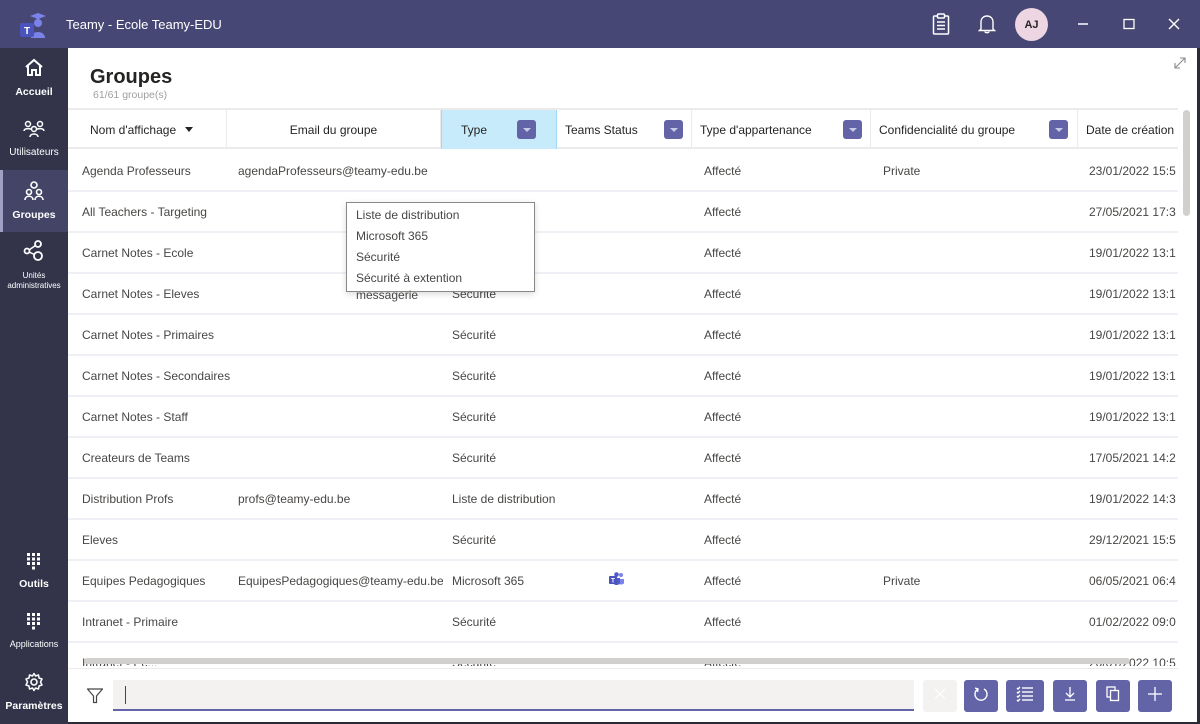 The width and height of the screenshot is (1200, 724). I want to click on sidebar-item-accueil: Accueil, so click(34, 84).